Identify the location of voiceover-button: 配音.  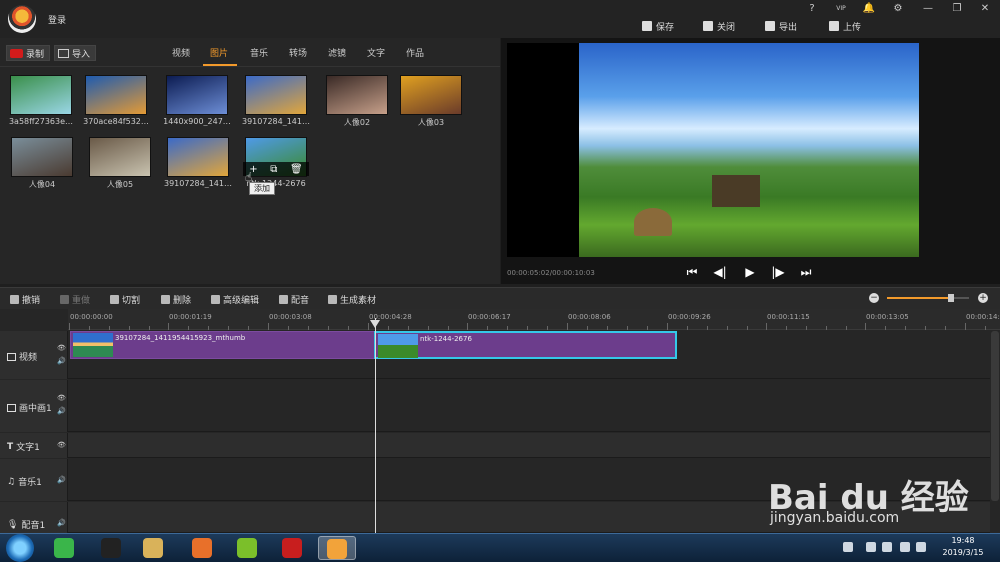
(294, 299).